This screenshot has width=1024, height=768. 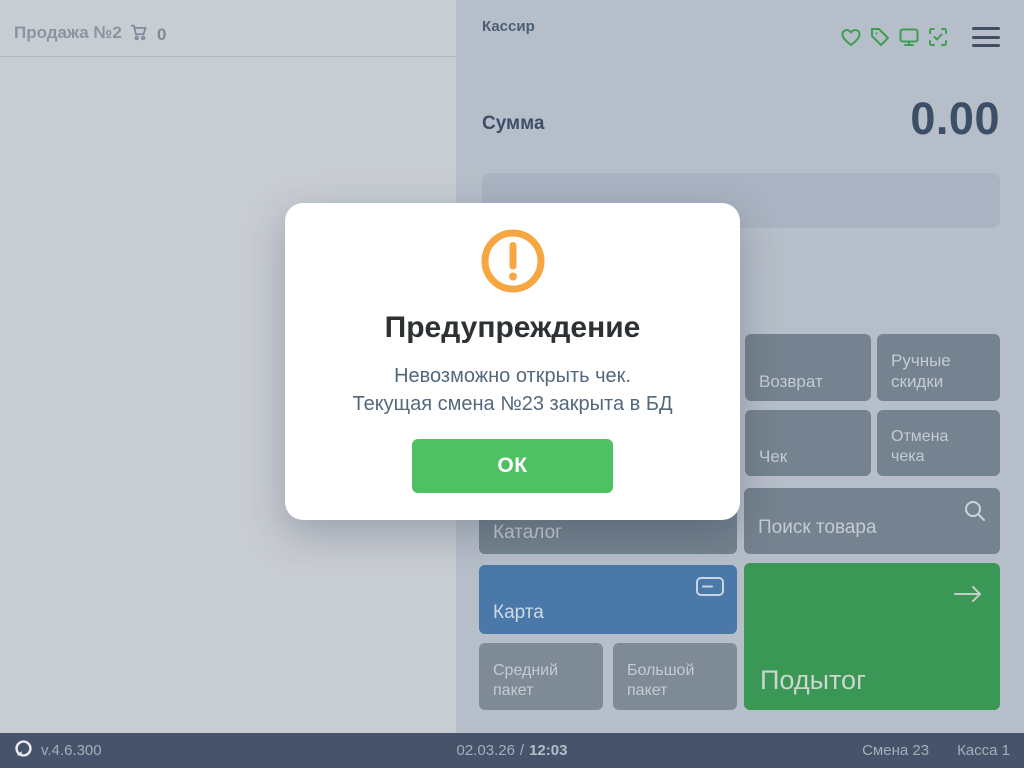 I want to click on arrow-right-icon, so click(x=968, y=596).